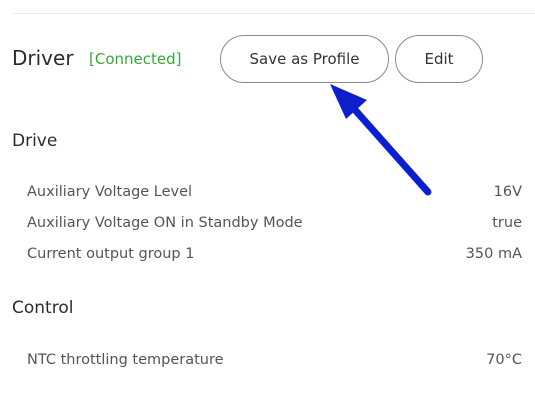 Image resolution: width=535 pixels, height=396 pixels. I want to click on row-value: 16V, so click(507, 192).